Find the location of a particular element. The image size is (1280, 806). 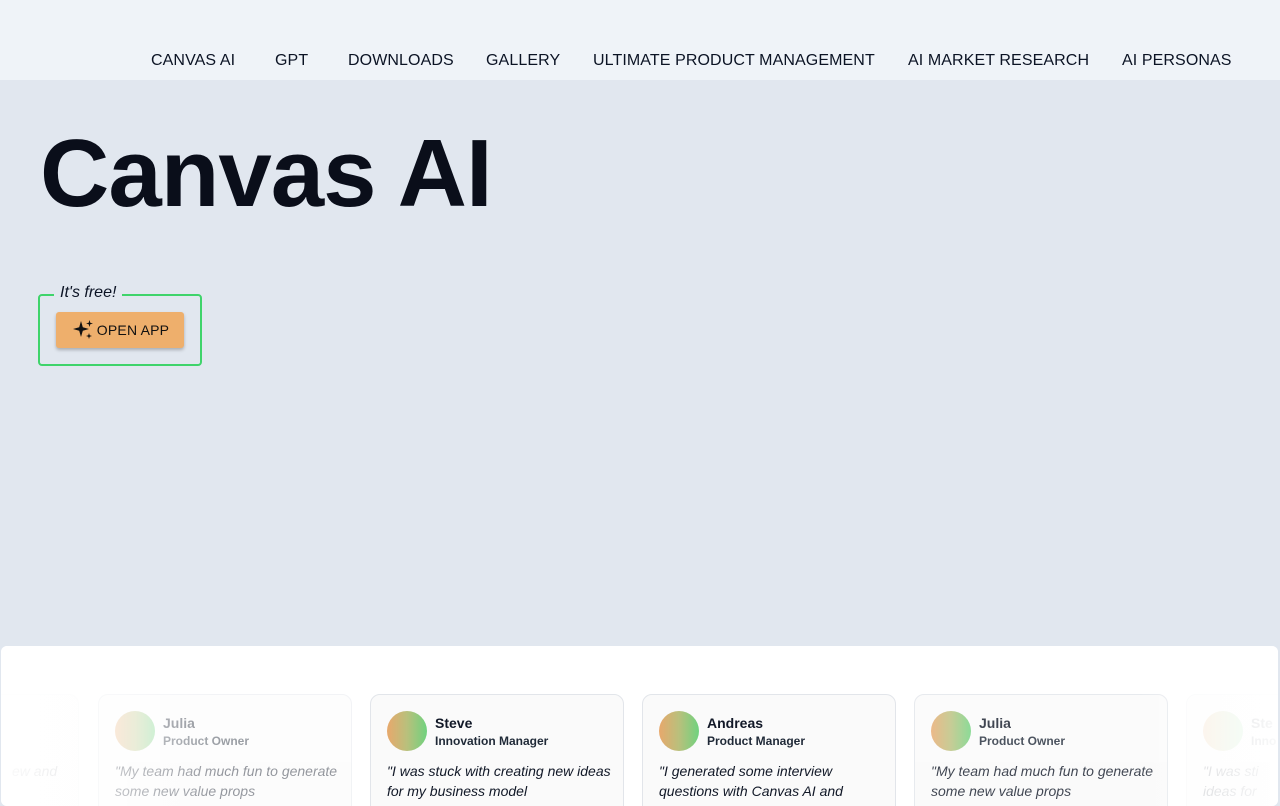

nav-item-ai-market-research: AI MARKET RESEARCH is located at coordinates (998, 61).